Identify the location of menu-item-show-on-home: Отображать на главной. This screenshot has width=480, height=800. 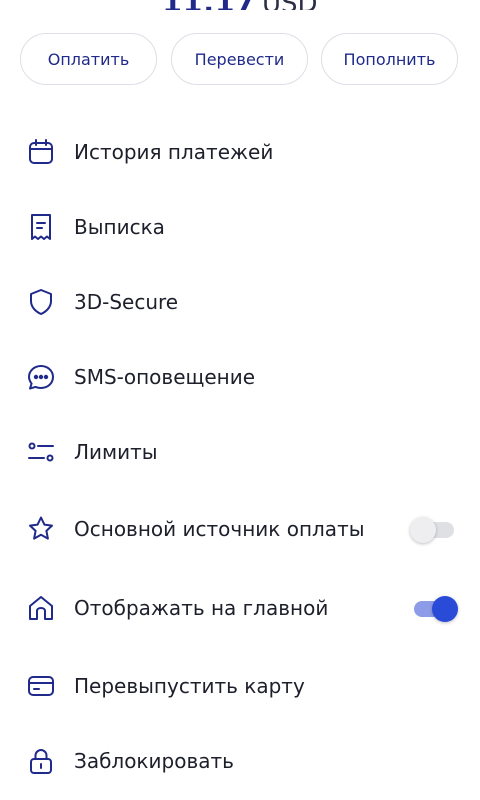
(240, 608).